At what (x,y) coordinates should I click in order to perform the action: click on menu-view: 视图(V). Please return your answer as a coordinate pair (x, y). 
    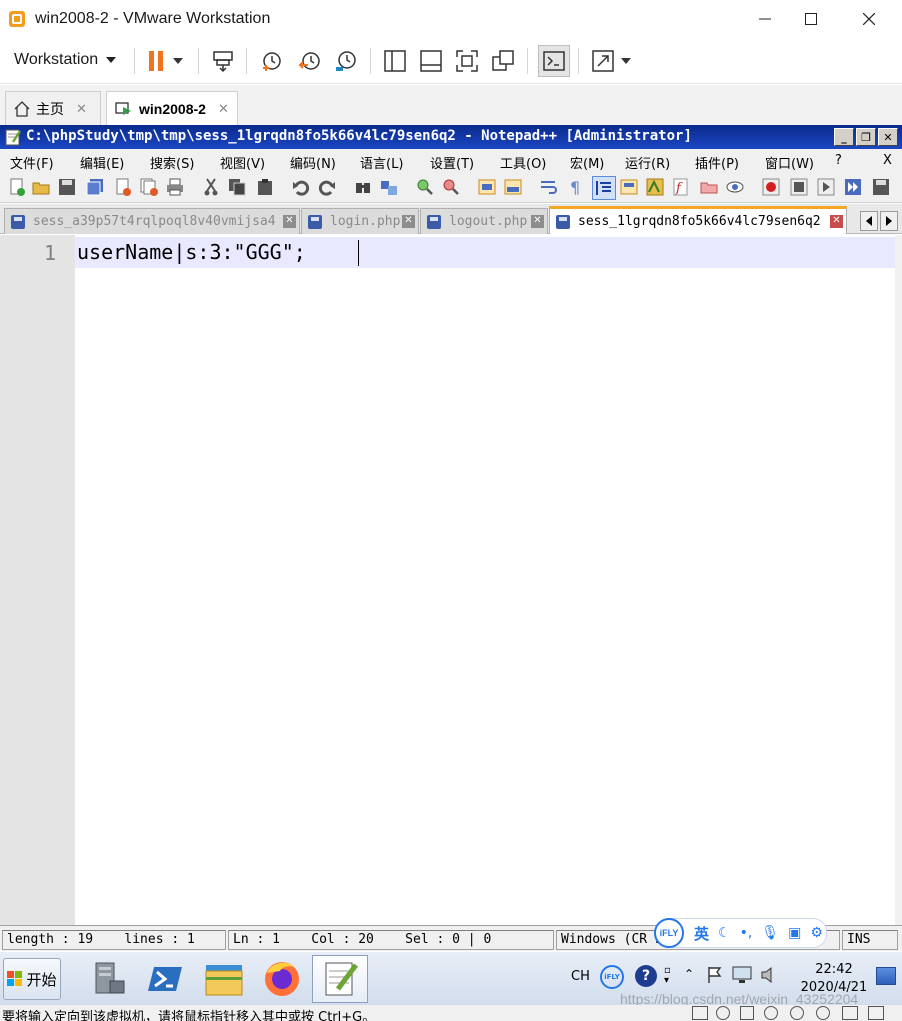
    Looking at the image, I should click on (242, 162).